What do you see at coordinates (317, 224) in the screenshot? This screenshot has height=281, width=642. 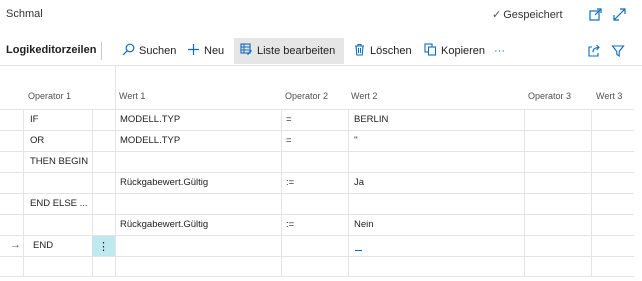 I see `table-row: Rückgabewert.Gültig := Nein` at bounding box center [317, 224].